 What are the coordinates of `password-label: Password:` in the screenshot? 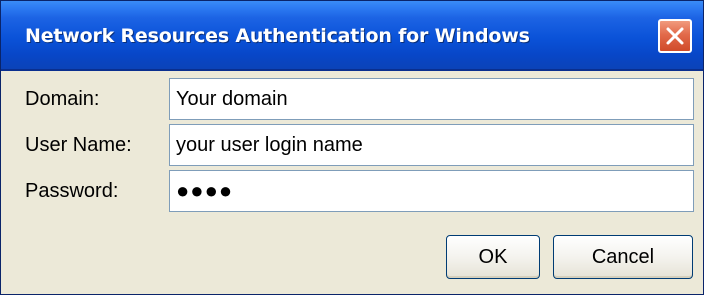 It's located at (72, 191).